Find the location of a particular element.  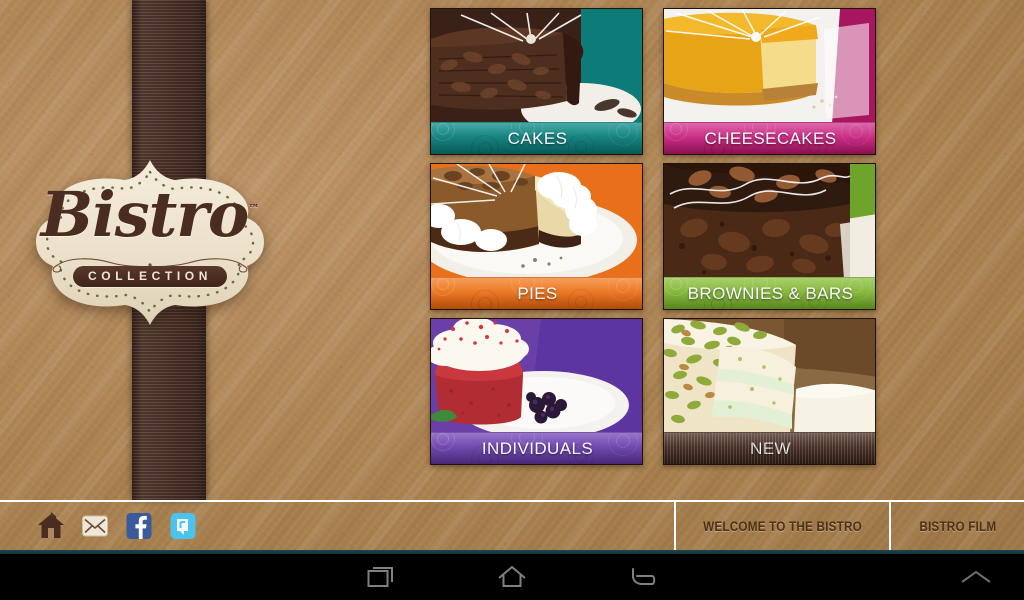

facebook-icon is located at coordinates (139, 526).